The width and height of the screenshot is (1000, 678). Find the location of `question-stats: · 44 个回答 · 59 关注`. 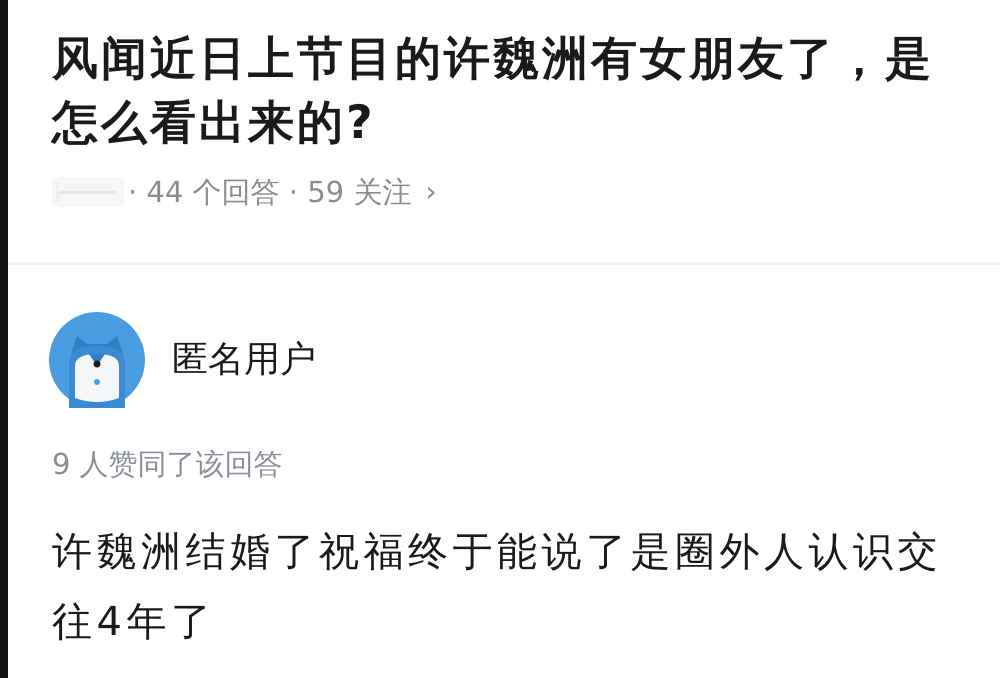

question-stats: · 44 个回答 · 59 关注 is located at coordinates (270, 192).